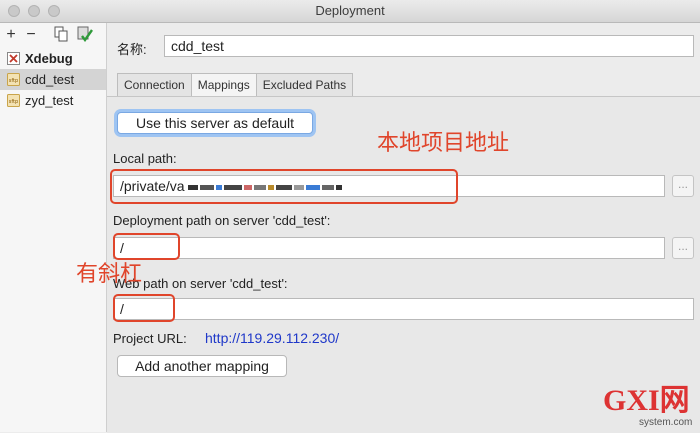 The height and width of the screenshot is (433, 700). What do you see at coordinates (150, 338) in the screenshot?
I see `project-url-label: Project URL:` at bounding box center [150, 338].